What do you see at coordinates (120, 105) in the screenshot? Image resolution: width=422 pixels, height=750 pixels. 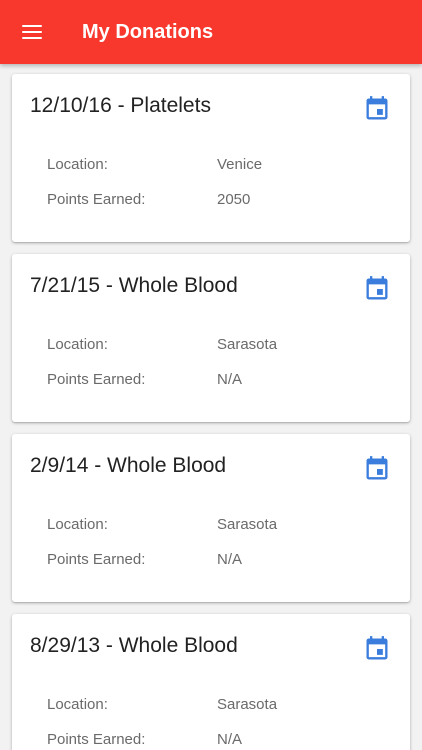 I see `donation-title: 12/10/16 - Platelets` at bounding box center [120, 105].